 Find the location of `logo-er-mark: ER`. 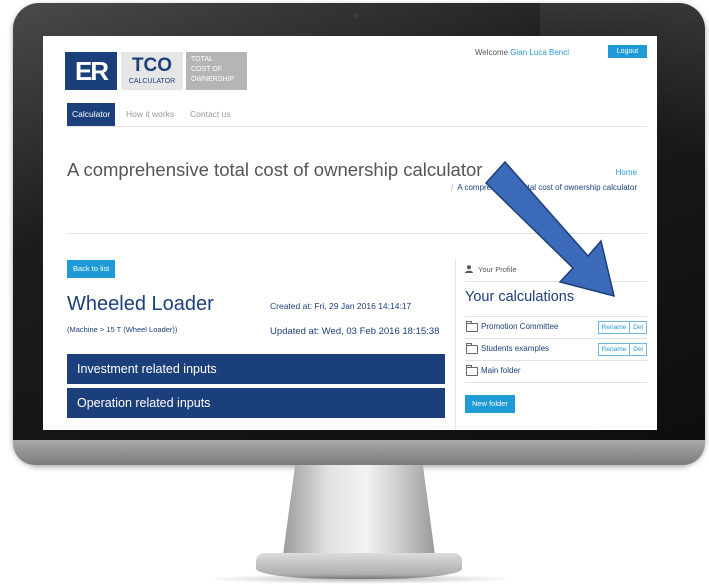

logo-er-mark: ER is located at coordinates (91, 71).